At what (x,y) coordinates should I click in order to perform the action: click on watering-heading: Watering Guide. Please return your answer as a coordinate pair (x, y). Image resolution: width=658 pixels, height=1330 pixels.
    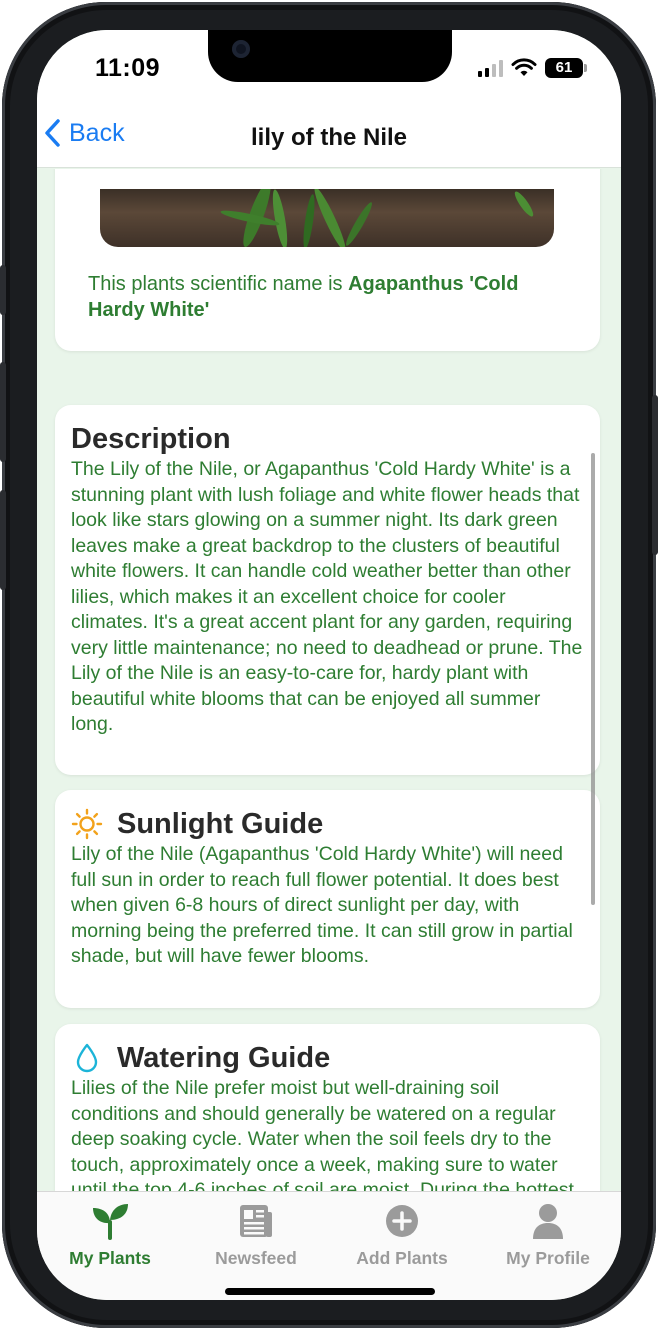
    Looking at the image, I should click on (327, 1058).